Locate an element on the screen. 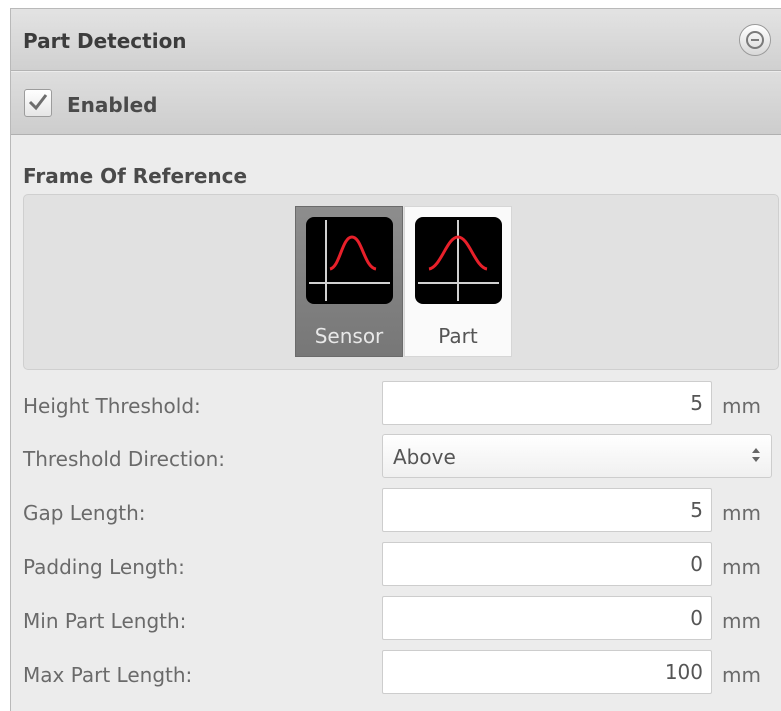 The height and width of the screenshot is (711, 781). max-part-length-label: Max Part Length: is located at coordinates (108, 675).